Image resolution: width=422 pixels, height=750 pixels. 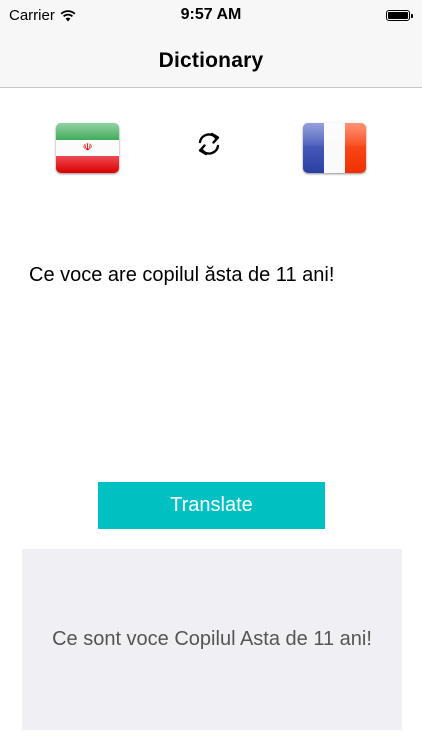 What do you see at coordinates (211, 14) in the screenshot?
I see `status-time: 9:57 AM` at bounding box center [211, 14].